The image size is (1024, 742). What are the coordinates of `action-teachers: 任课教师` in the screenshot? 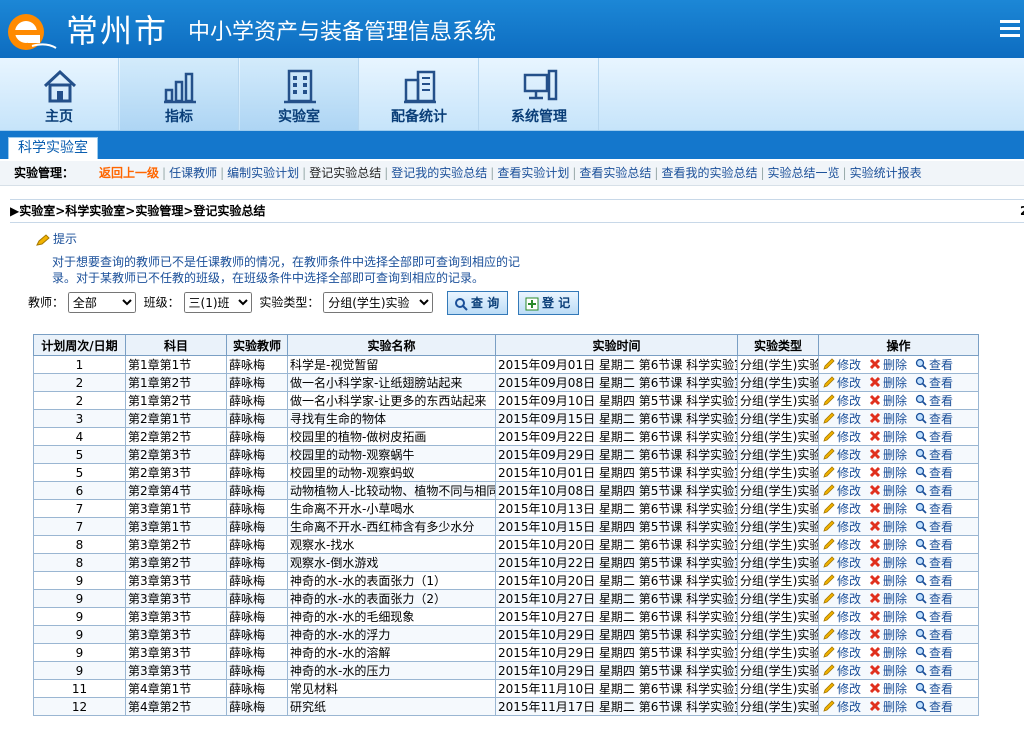 It's located at (193, 173).